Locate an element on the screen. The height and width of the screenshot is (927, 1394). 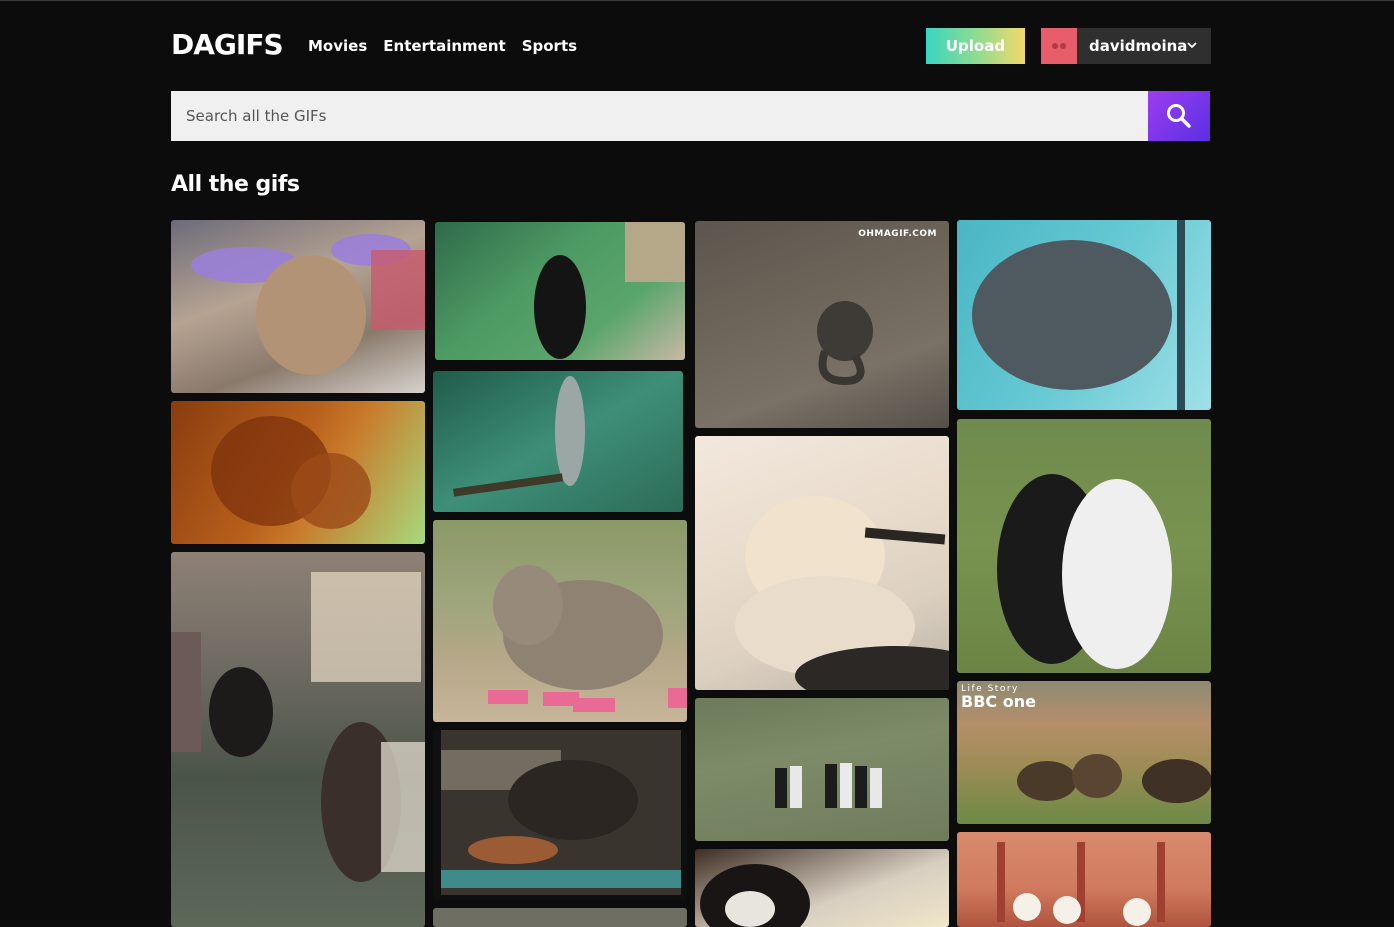
upload-button: Upload is located at coordinates (975, 46).